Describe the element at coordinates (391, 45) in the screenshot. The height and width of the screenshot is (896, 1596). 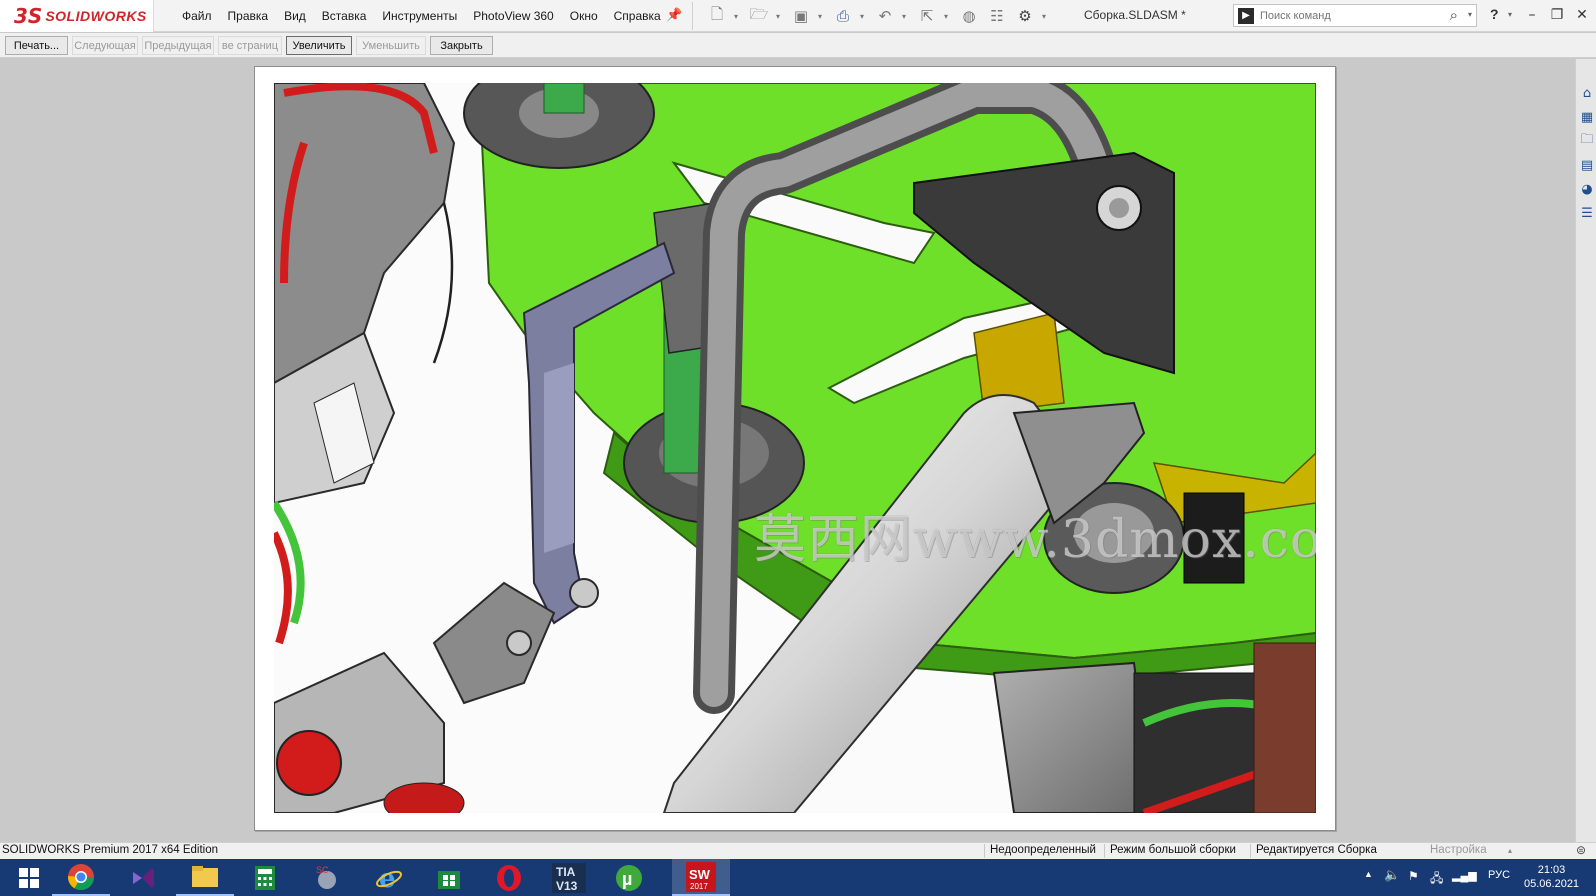
I see `zoom-out-button: Уменьшить` at that location.